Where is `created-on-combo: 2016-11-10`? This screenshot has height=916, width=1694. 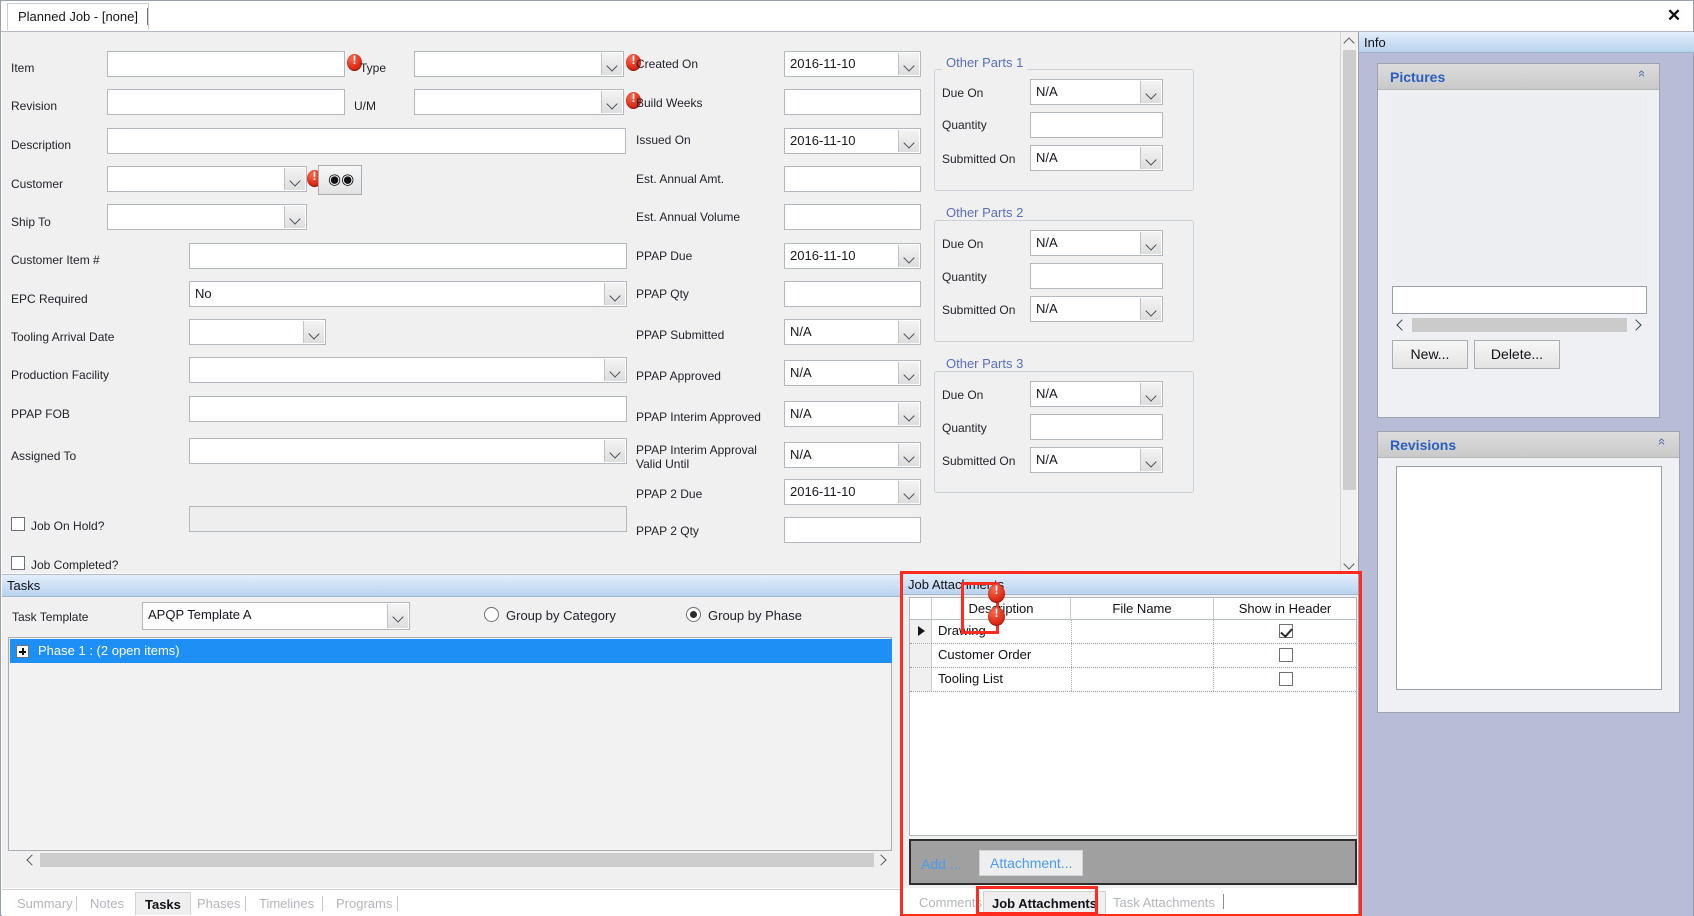
created-on-combo: 2016-11-10 is located at coordinates (852, 64).